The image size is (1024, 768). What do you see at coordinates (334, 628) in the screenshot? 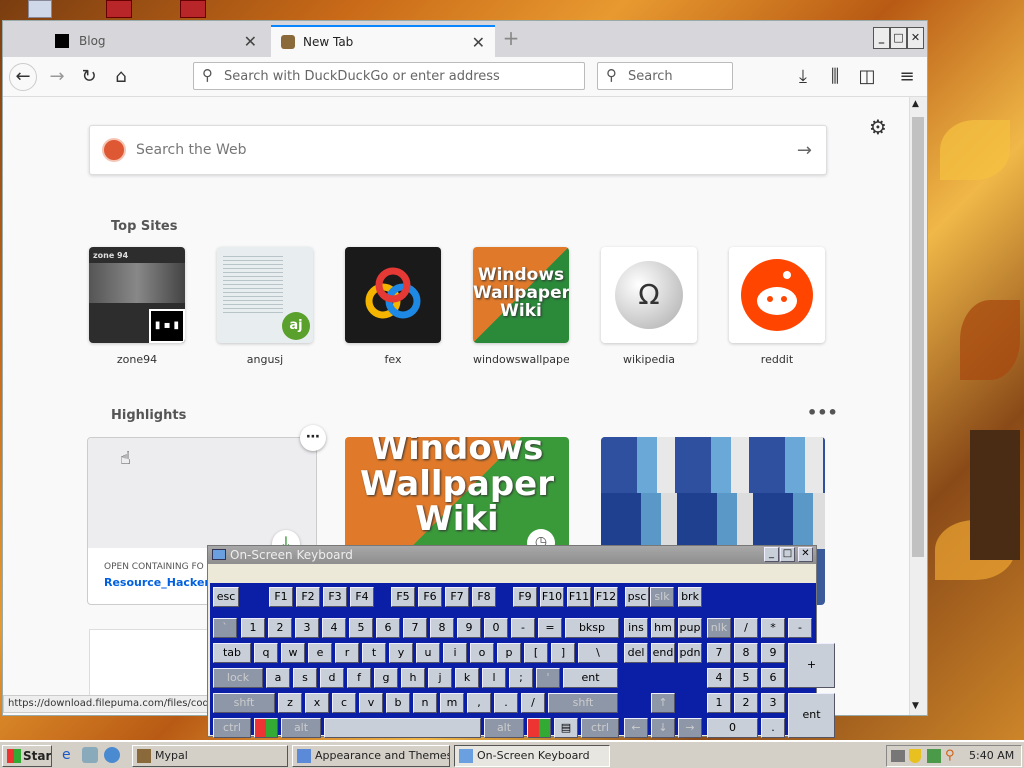
I see `osk-key-n4: 4` at bounding box center [334, 628].